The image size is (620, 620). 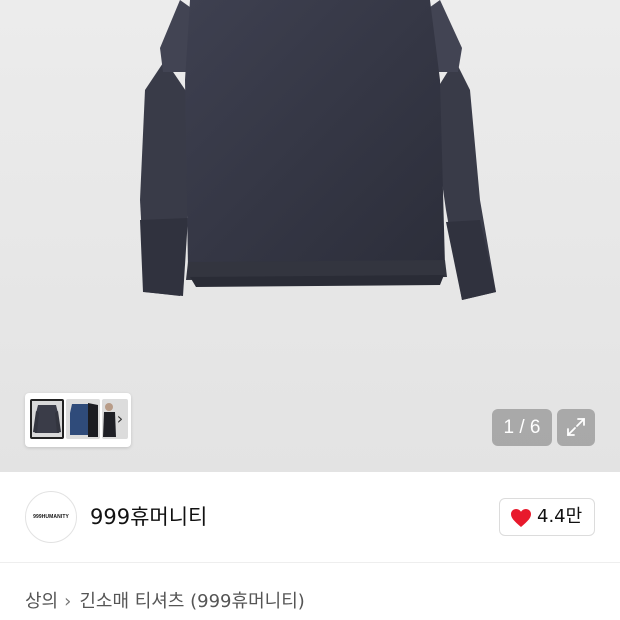 I want to click on thumbnail-strip: ›, so click(x=78, y=420).